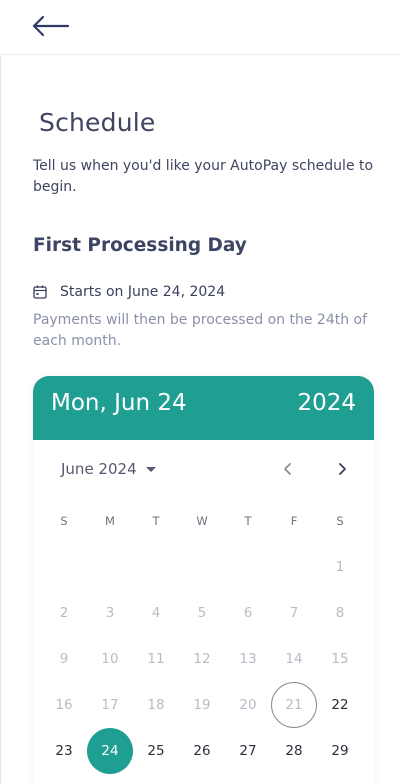 The width and height of the screenshot is (400, 784). What do you see at coordinates (294, 751) in the screenshot?
I see `calendar-day: 28` at bounding box center [294, 751].